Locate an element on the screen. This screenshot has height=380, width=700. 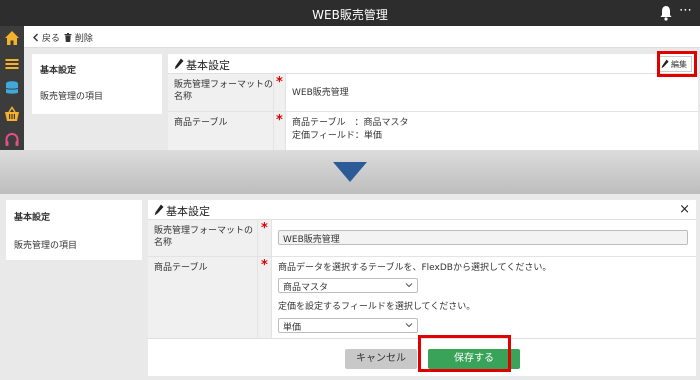
database-icon is located at coordinates (12, 88).